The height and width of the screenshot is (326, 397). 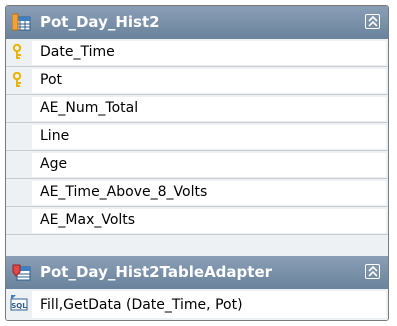 I want to click on column-row: AE_Num_Total, so click(x=197, y=109).